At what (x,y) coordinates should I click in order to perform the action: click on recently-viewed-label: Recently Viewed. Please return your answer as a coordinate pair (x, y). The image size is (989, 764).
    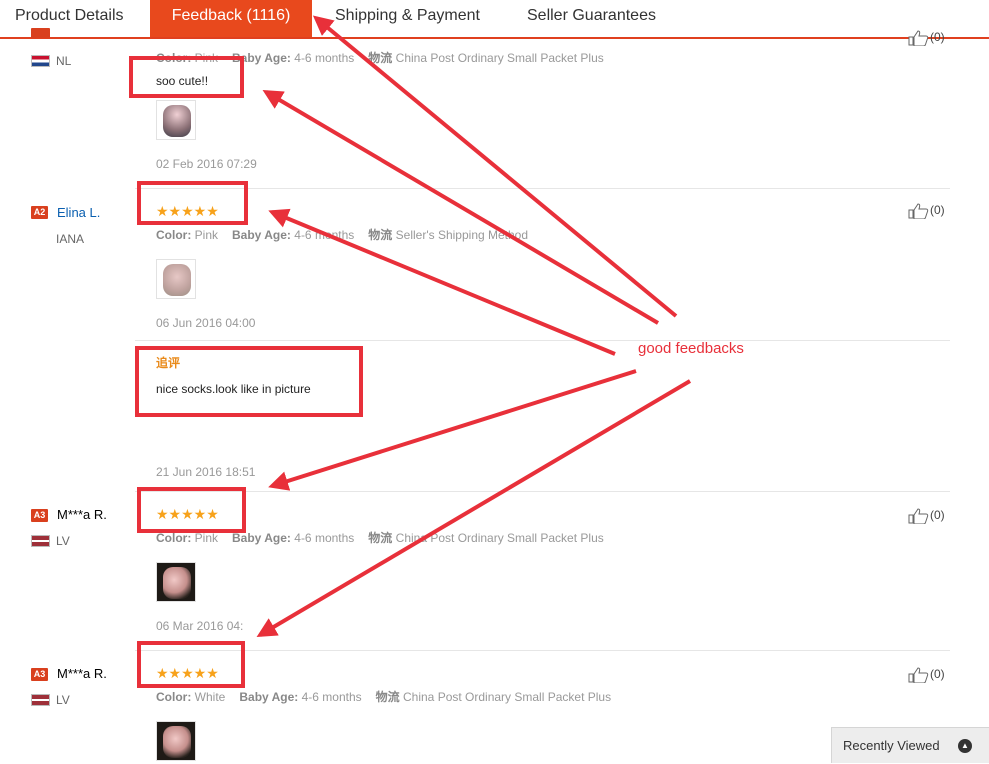
    Looking at the image, I should click on (891, 745).